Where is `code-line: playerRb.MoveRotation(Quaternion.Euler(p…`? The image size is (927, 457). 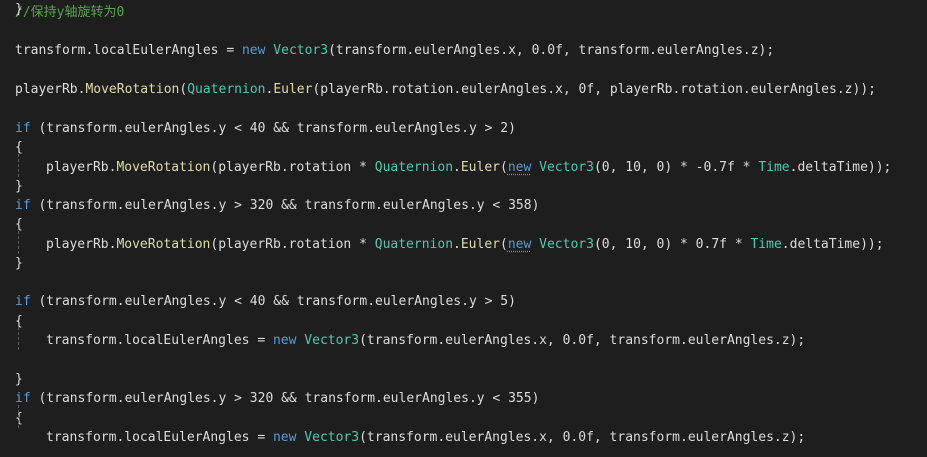 code-line: playerRb.MoveRotation(Quaternion.Euler(p… is located at coordinates (445, 90).